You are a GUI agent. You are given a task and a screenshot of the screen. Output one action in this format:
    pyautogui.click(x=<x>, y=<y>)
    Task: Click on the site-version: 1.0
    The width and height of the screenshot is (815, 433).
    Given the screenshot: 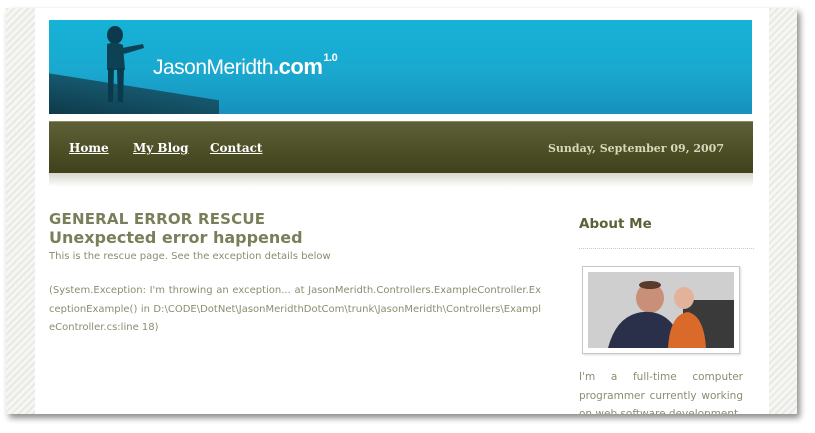 What is the action you would take?
    pyautogui.click(x=330, y=58)
    